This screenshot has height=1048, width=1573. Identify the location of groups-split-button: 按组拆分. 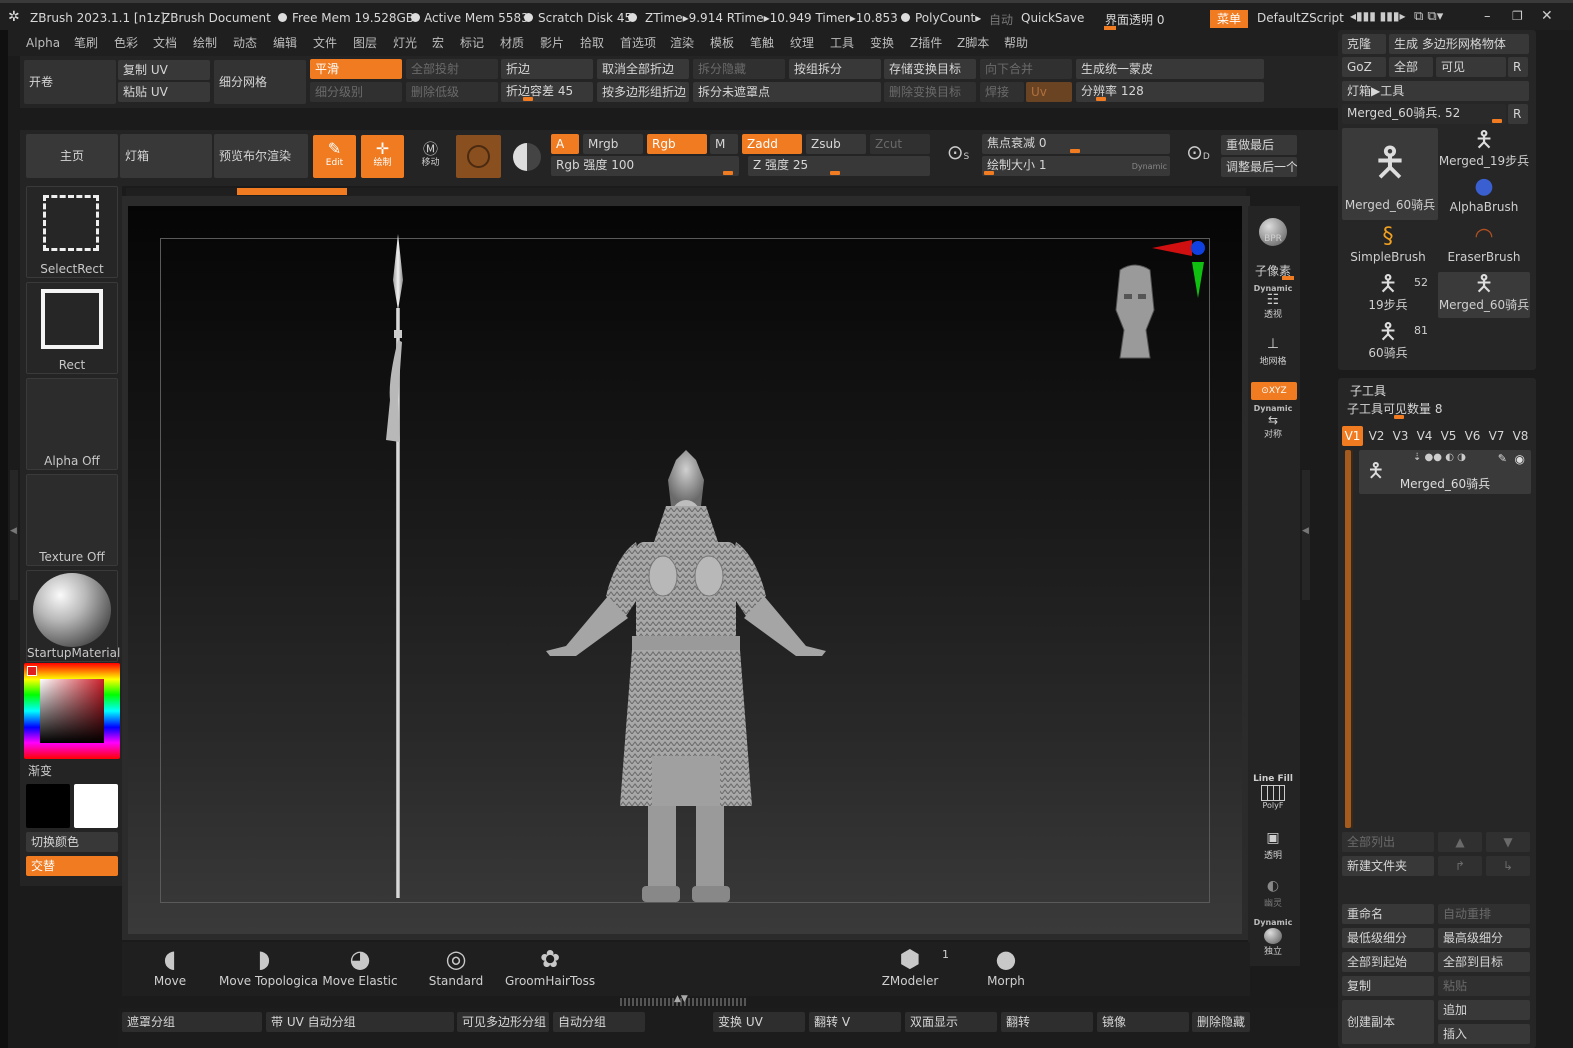
(835, 69).